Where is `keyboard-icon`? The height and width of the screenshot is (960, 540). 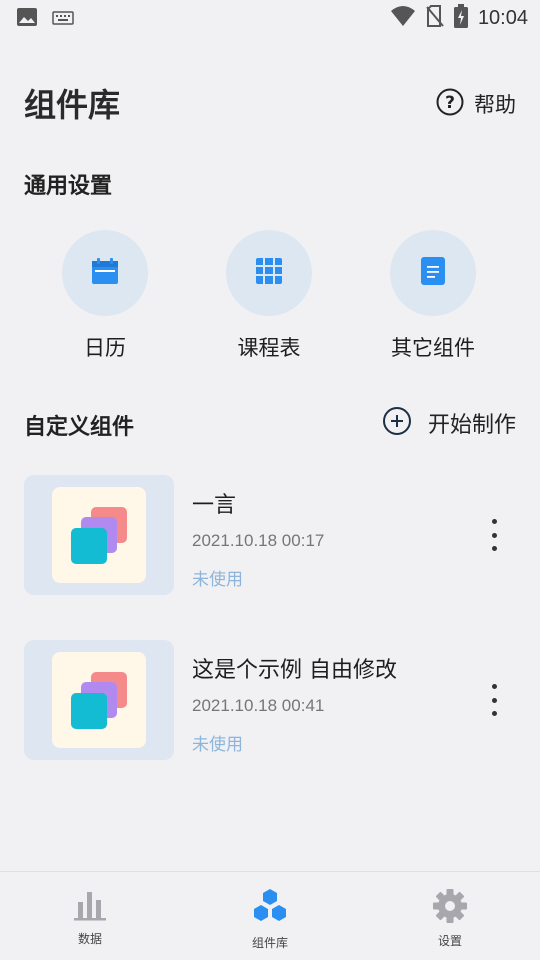
keyboard-icon is located at coordinates (63, 19).